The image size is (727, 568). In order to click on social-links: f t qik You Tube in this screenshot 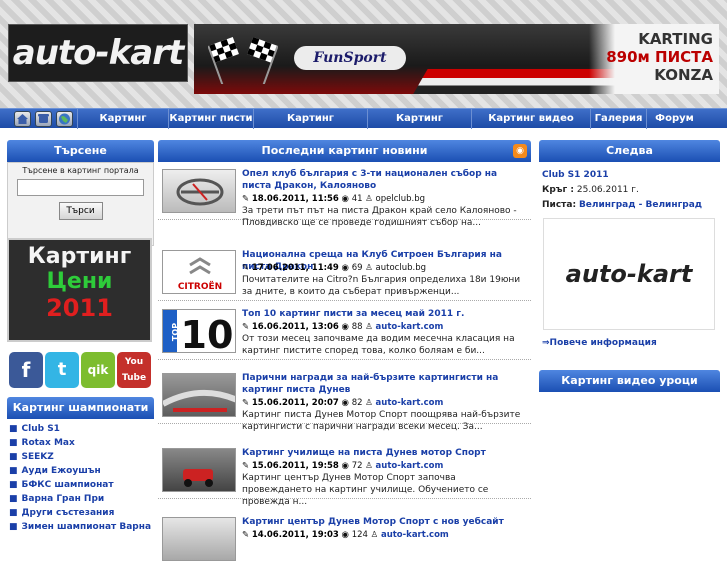, I will do `click(80, 371)`.